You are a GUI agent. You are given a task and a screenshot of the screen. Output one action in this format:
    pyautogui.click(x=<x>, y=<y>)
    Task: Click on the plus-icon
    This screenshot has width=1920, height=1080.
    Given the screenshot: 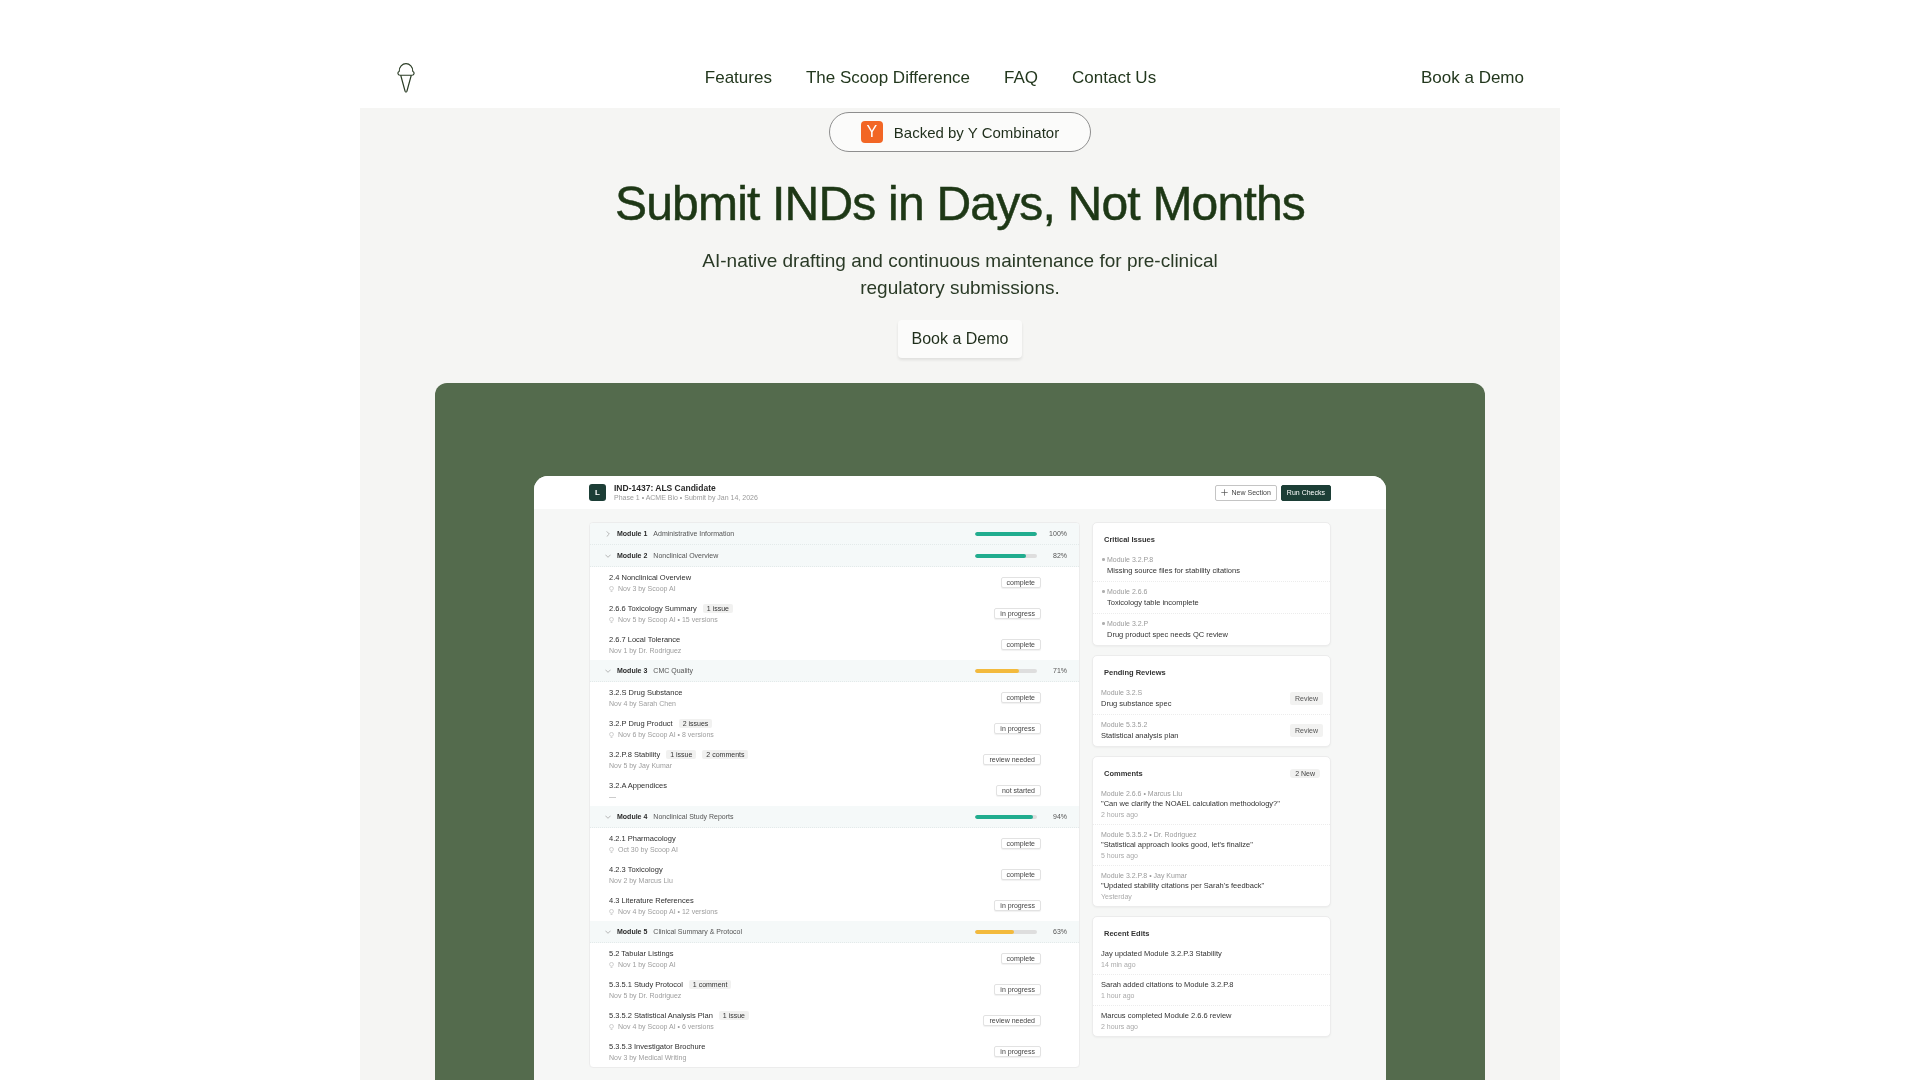 What is the action you would take?
    pyautogui.click(x=1224, y=492)
    